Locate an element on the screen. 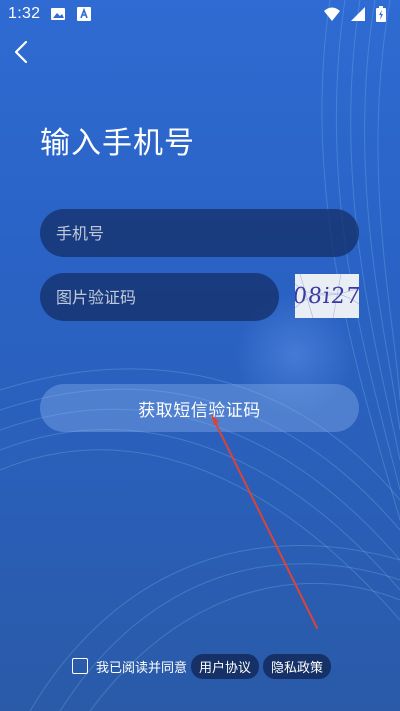  get-sms-code-button: 获取短信验证码 is located at coordinates (199, 408).